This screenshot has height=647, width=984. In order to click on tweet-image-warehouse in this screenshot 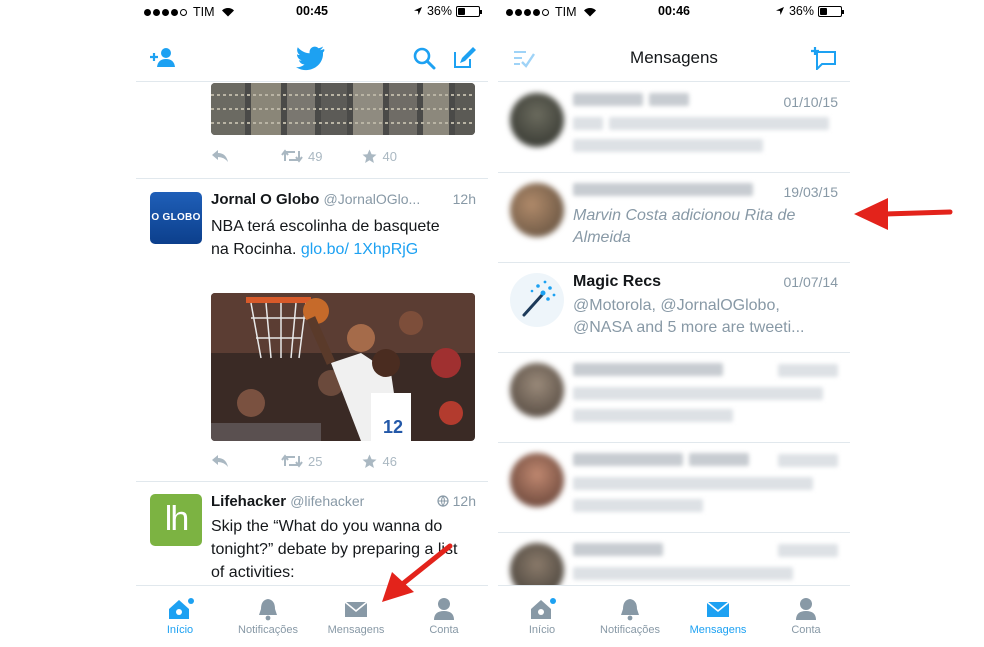, I will do `click(343, 109)`.